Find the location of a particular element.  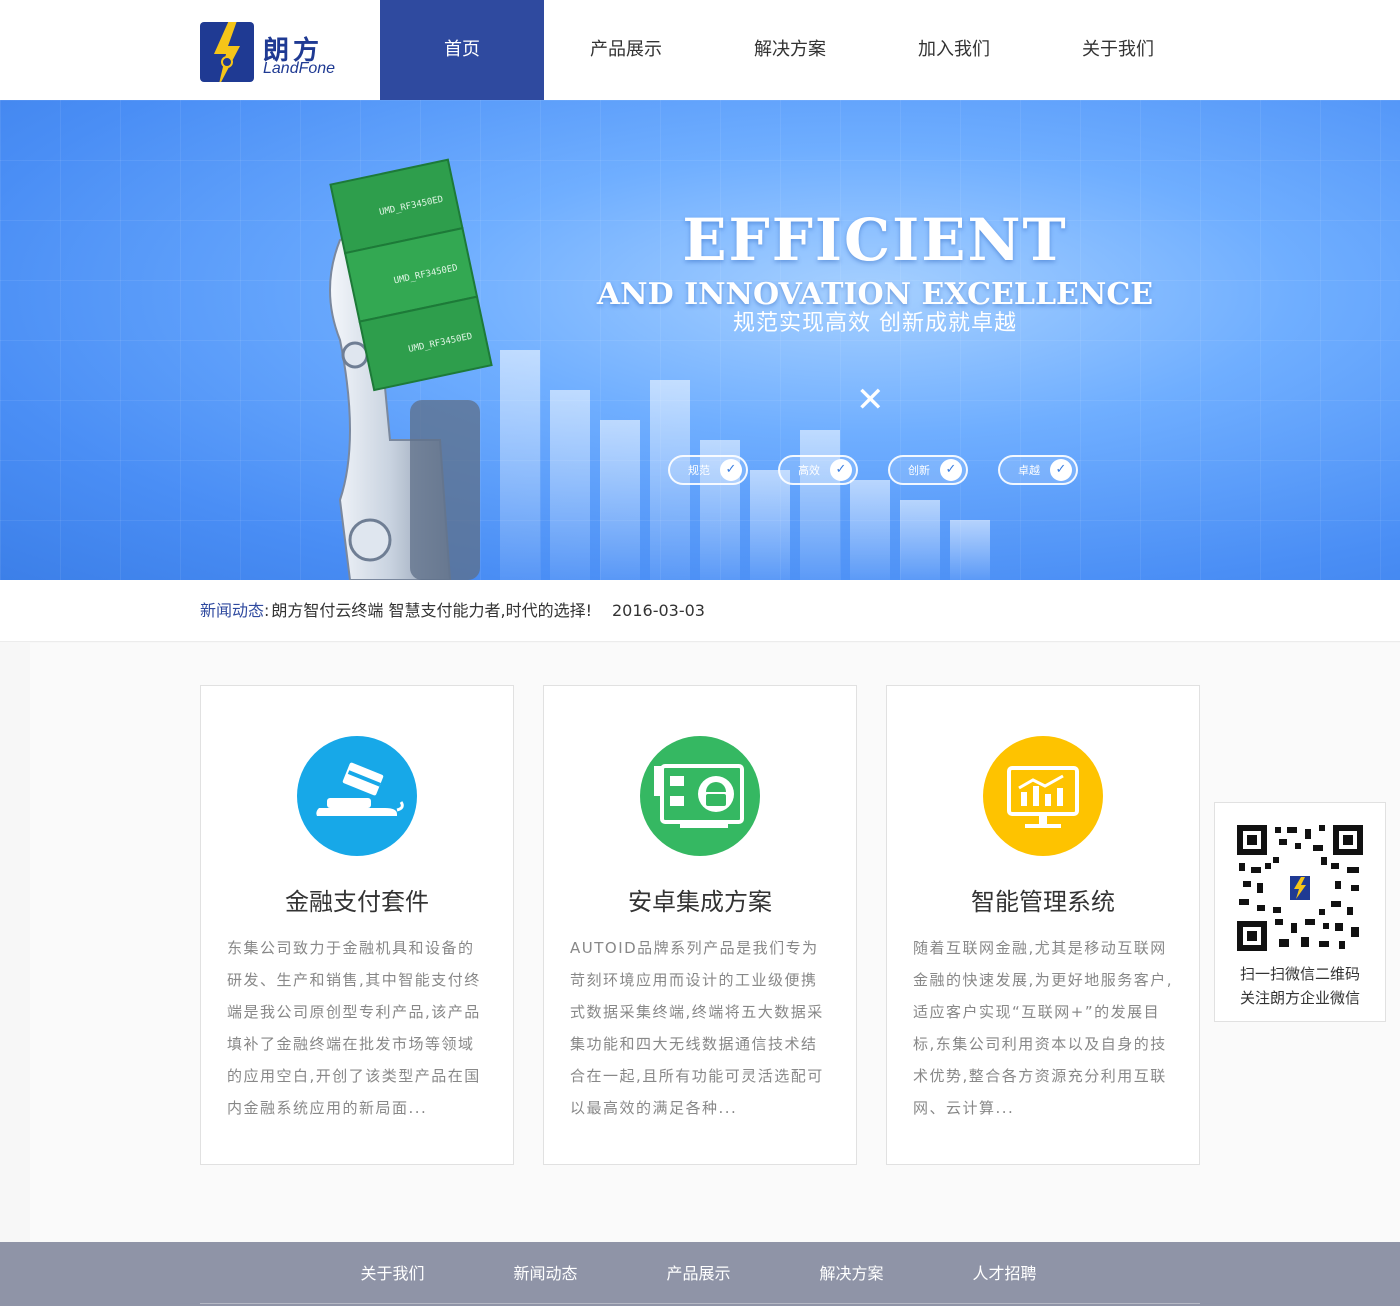

pill-standard: 规范 ✓ is located at coordinates (708, 470).